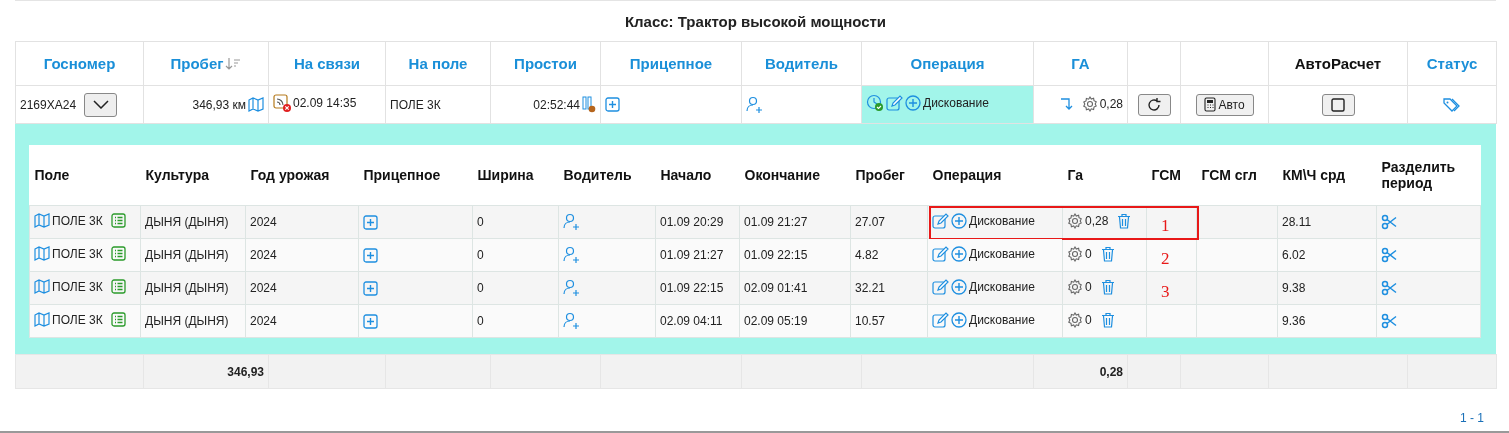 The width and height of the screenshot is (1509, 433). I want to click on dropdown-button, so click(101, 104).